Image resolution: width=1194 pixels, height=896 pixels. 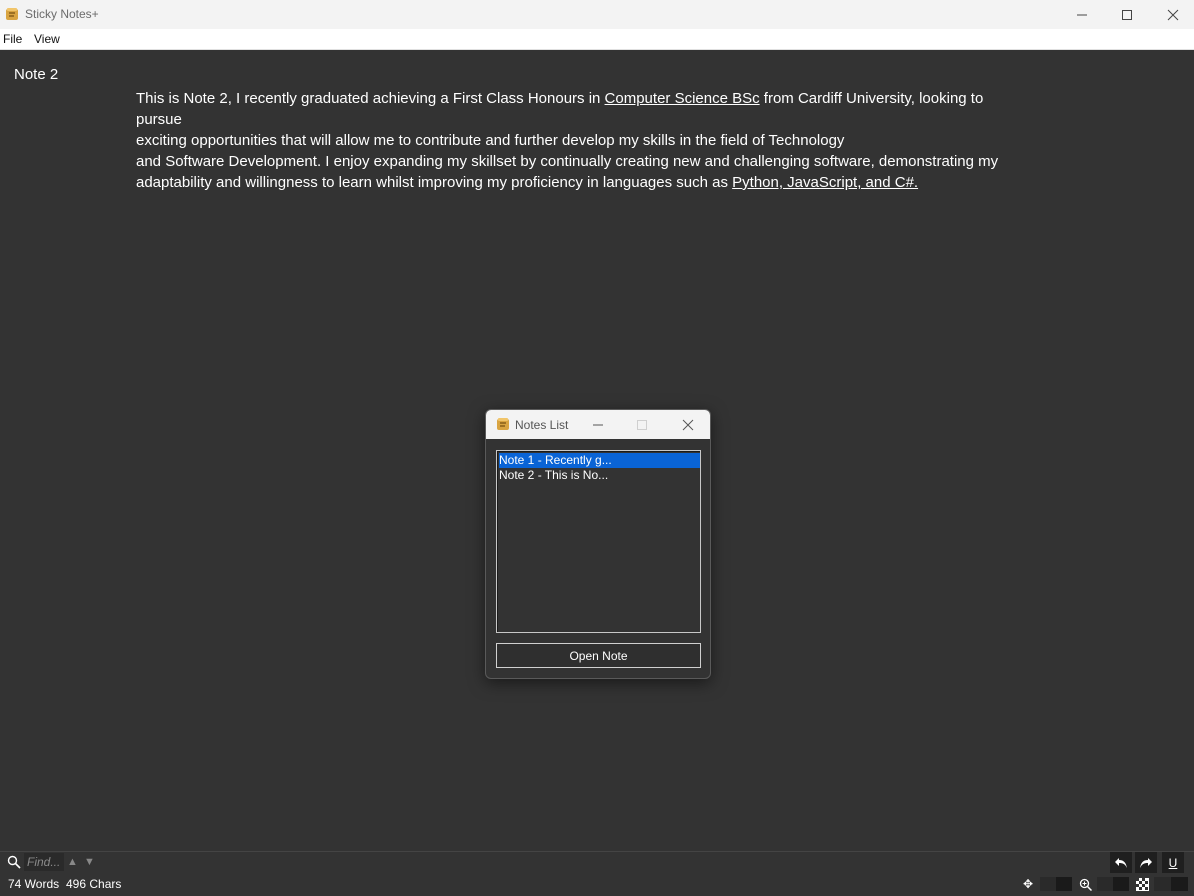 What do you see at coordinates (1028, 884) in the screenshot?
I see `move-icon: ✥` at bounding box center [1028, 884].